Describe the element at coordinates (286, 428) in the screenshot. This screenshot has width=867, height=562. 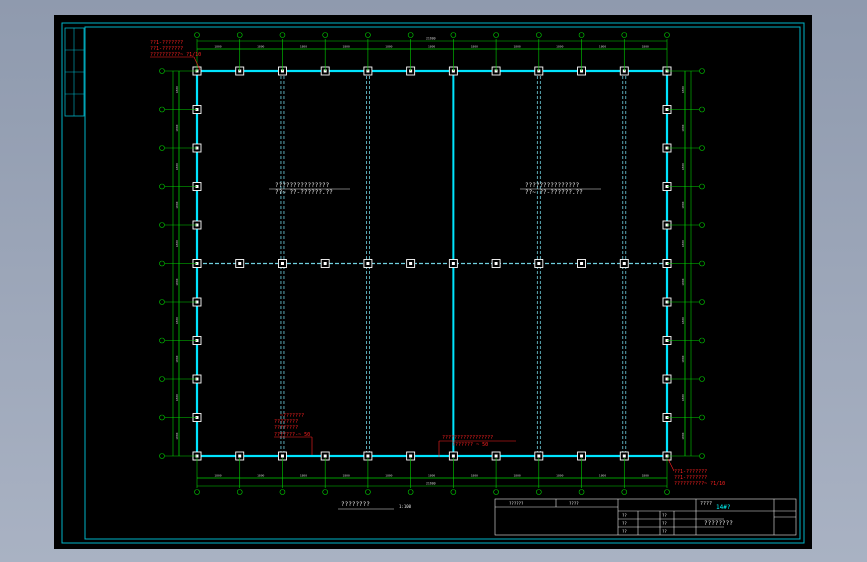
I see `annotation-text: ????????` at that location.